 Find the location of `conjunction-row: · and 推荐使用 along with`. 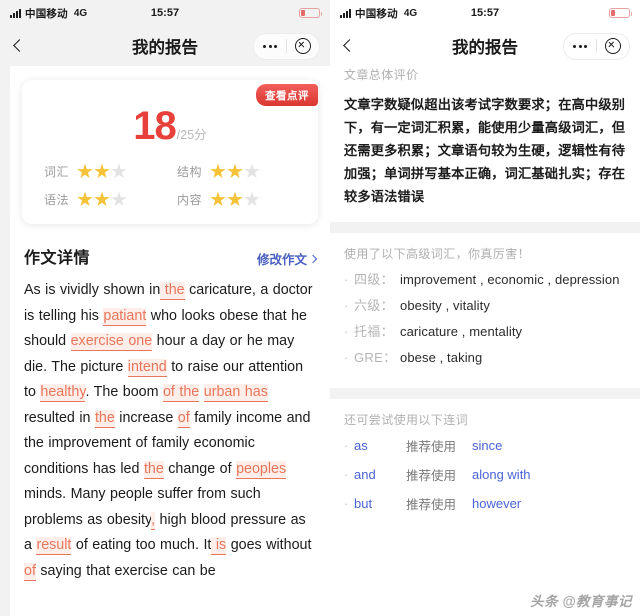

conjunction-row: · and 推荐使用 along with is located at coordinates (485, 474).